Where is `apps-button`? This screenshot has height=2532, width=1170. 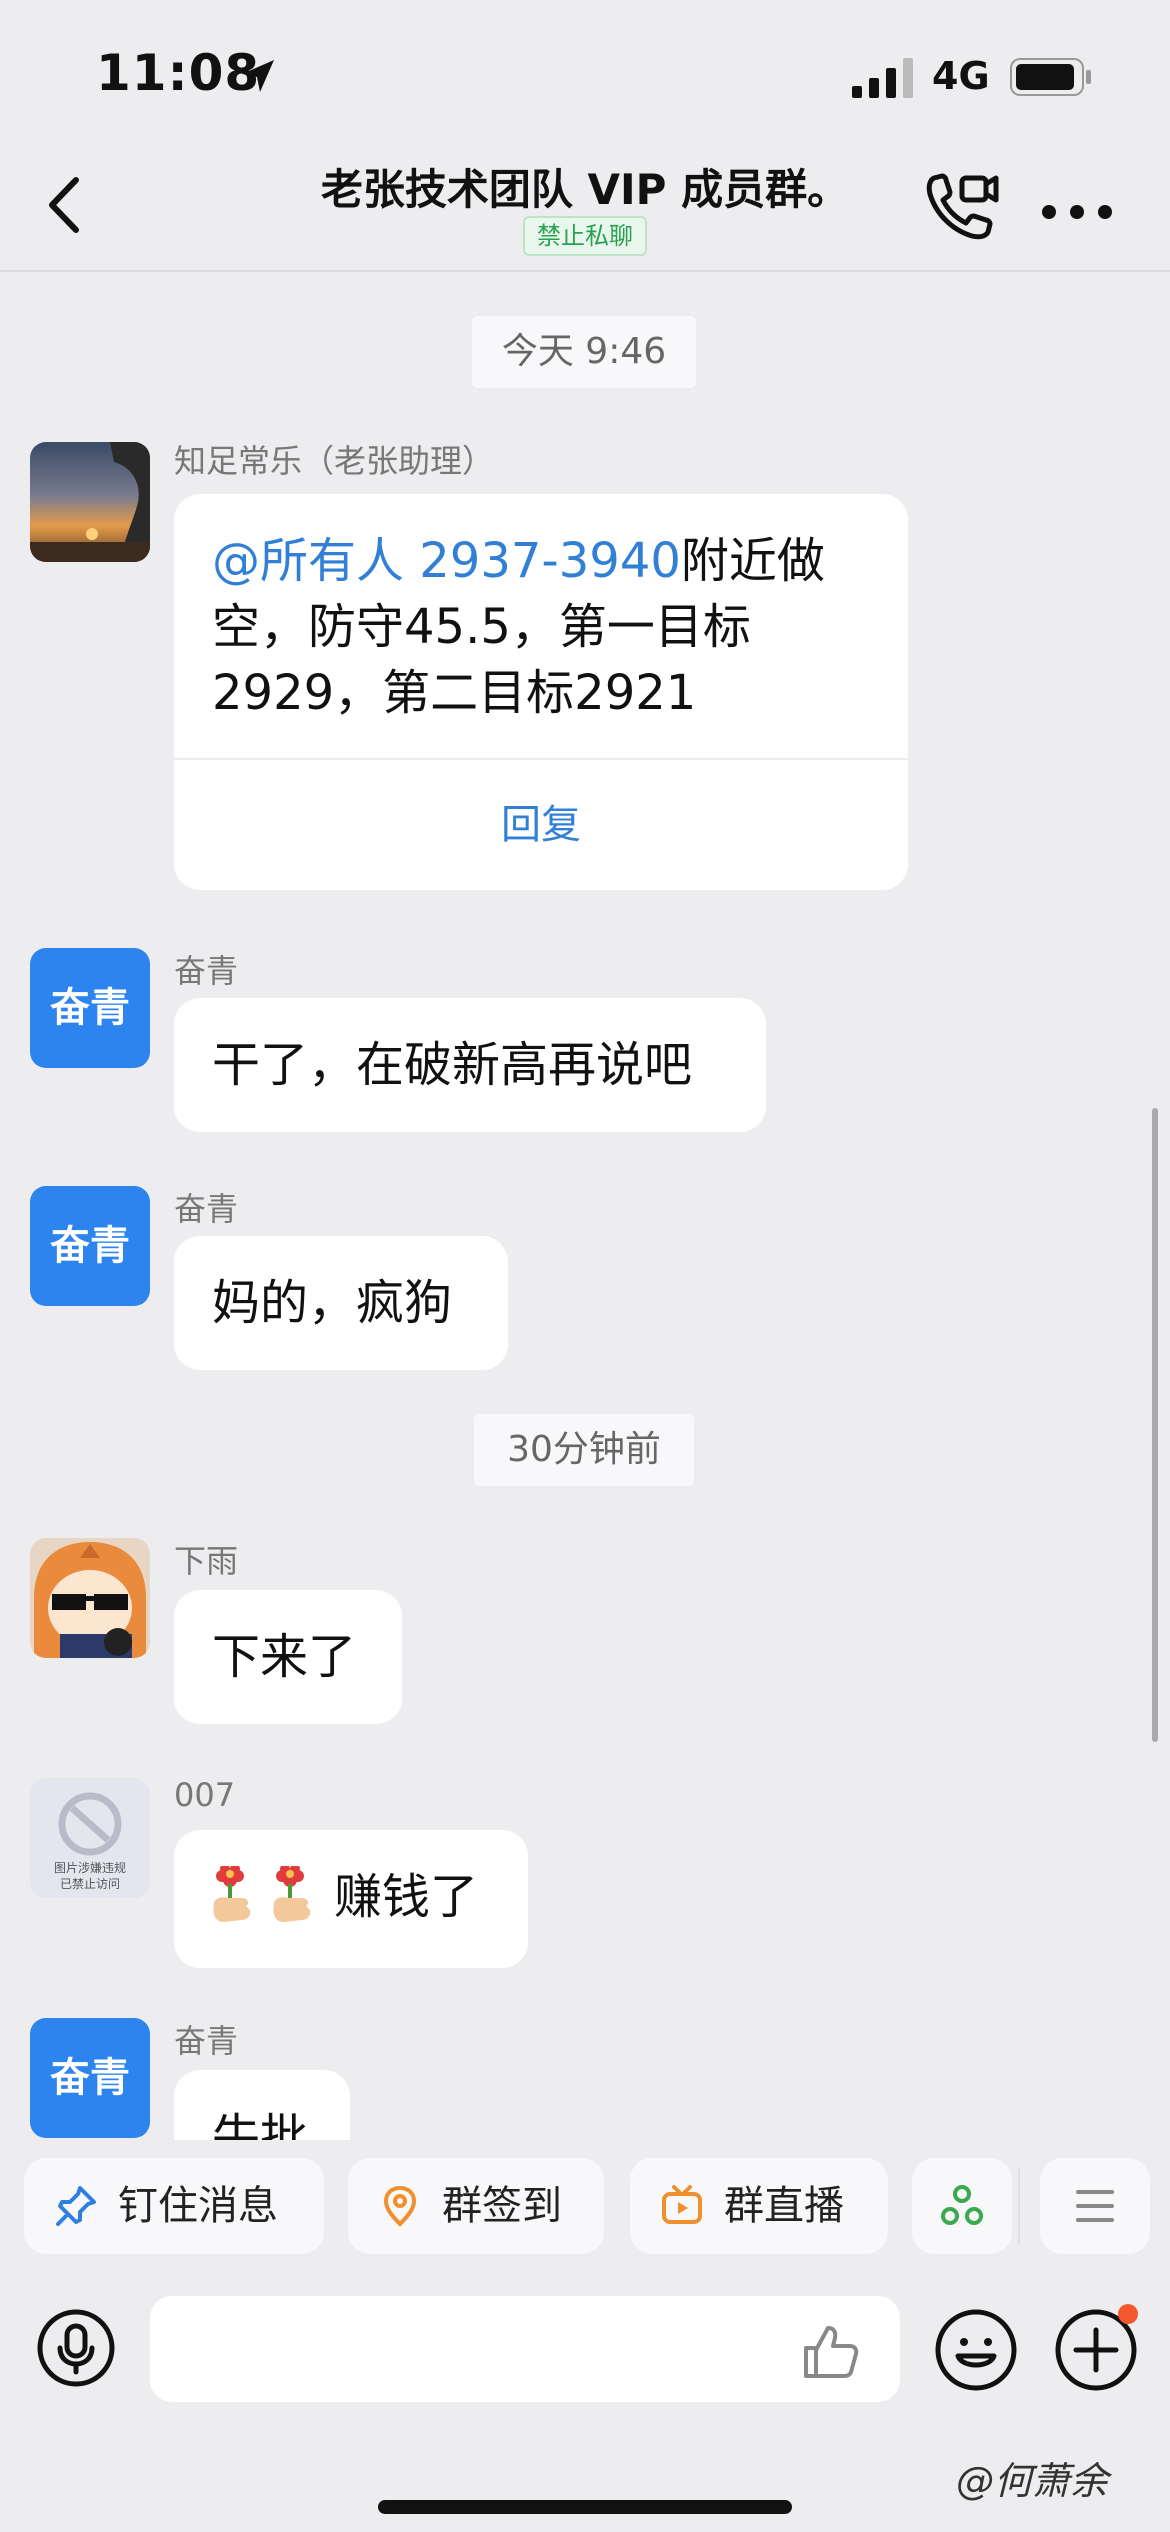
apps-button is located at coordinates (962, 2206).